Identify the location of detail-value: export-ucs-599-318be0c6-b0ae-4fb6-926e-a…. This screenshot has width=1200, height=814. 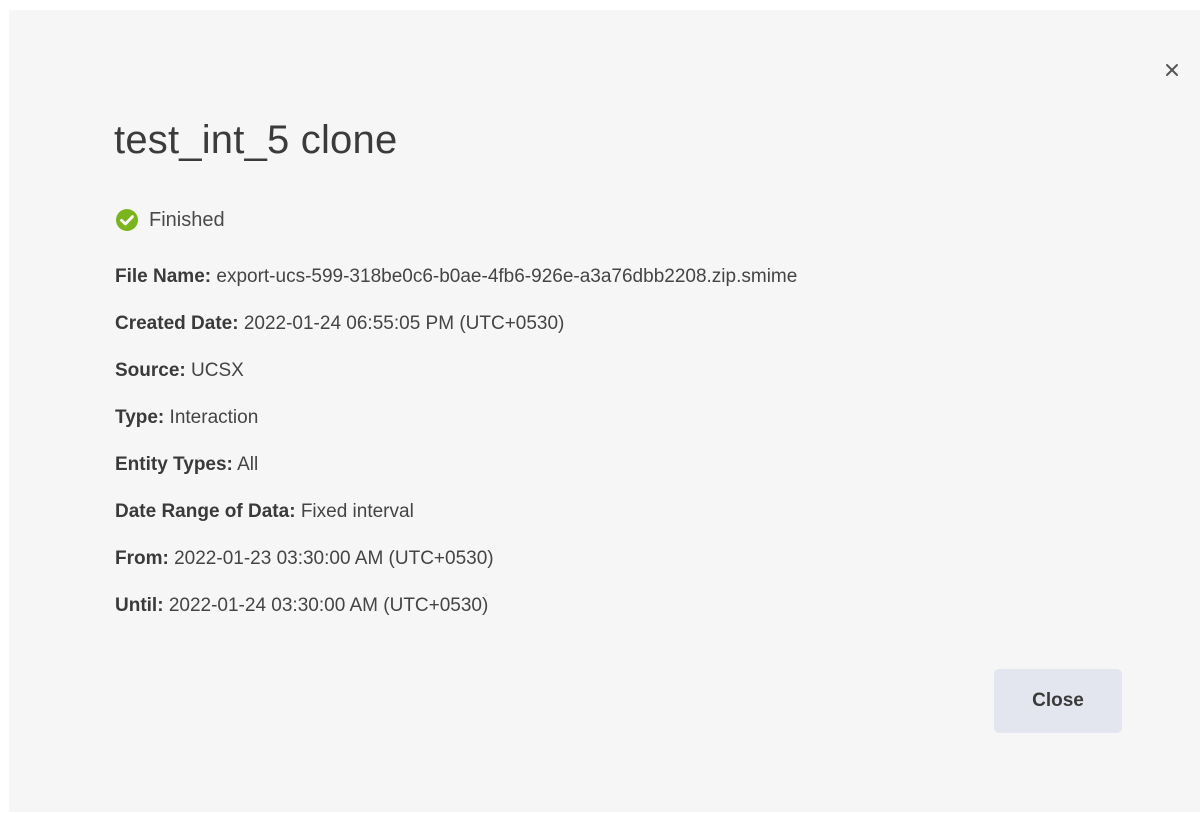
(507, 276).